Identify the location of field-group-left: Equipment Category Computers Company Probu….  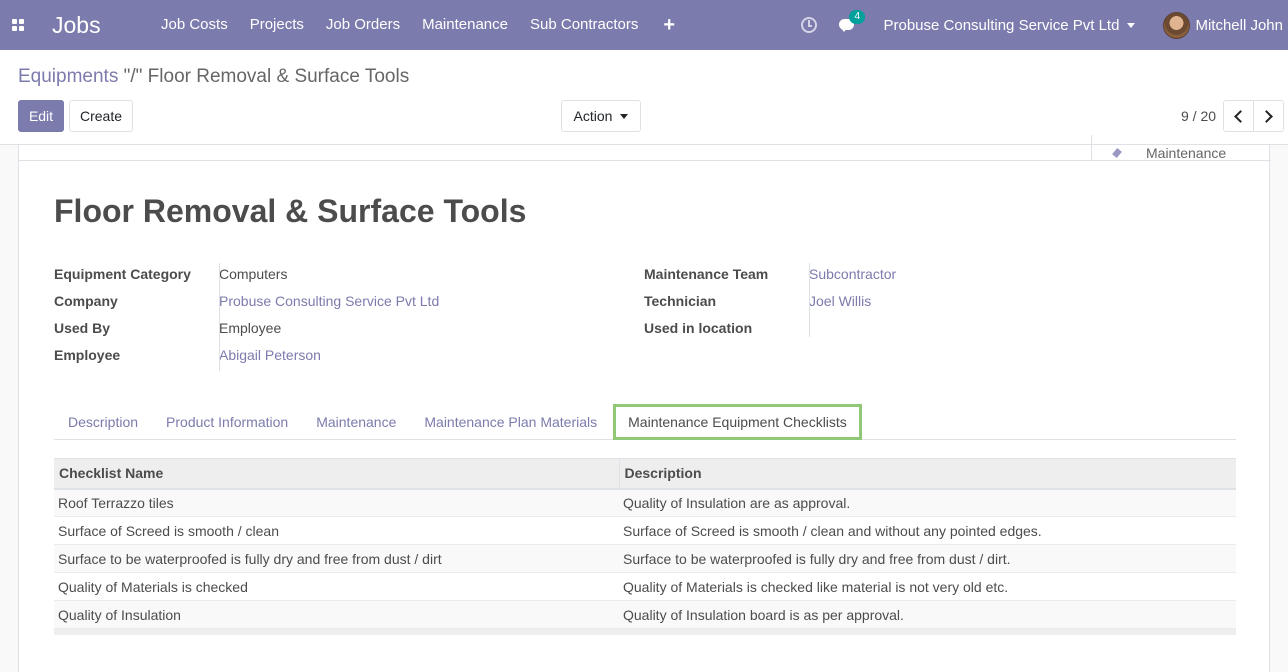
(246, 314).